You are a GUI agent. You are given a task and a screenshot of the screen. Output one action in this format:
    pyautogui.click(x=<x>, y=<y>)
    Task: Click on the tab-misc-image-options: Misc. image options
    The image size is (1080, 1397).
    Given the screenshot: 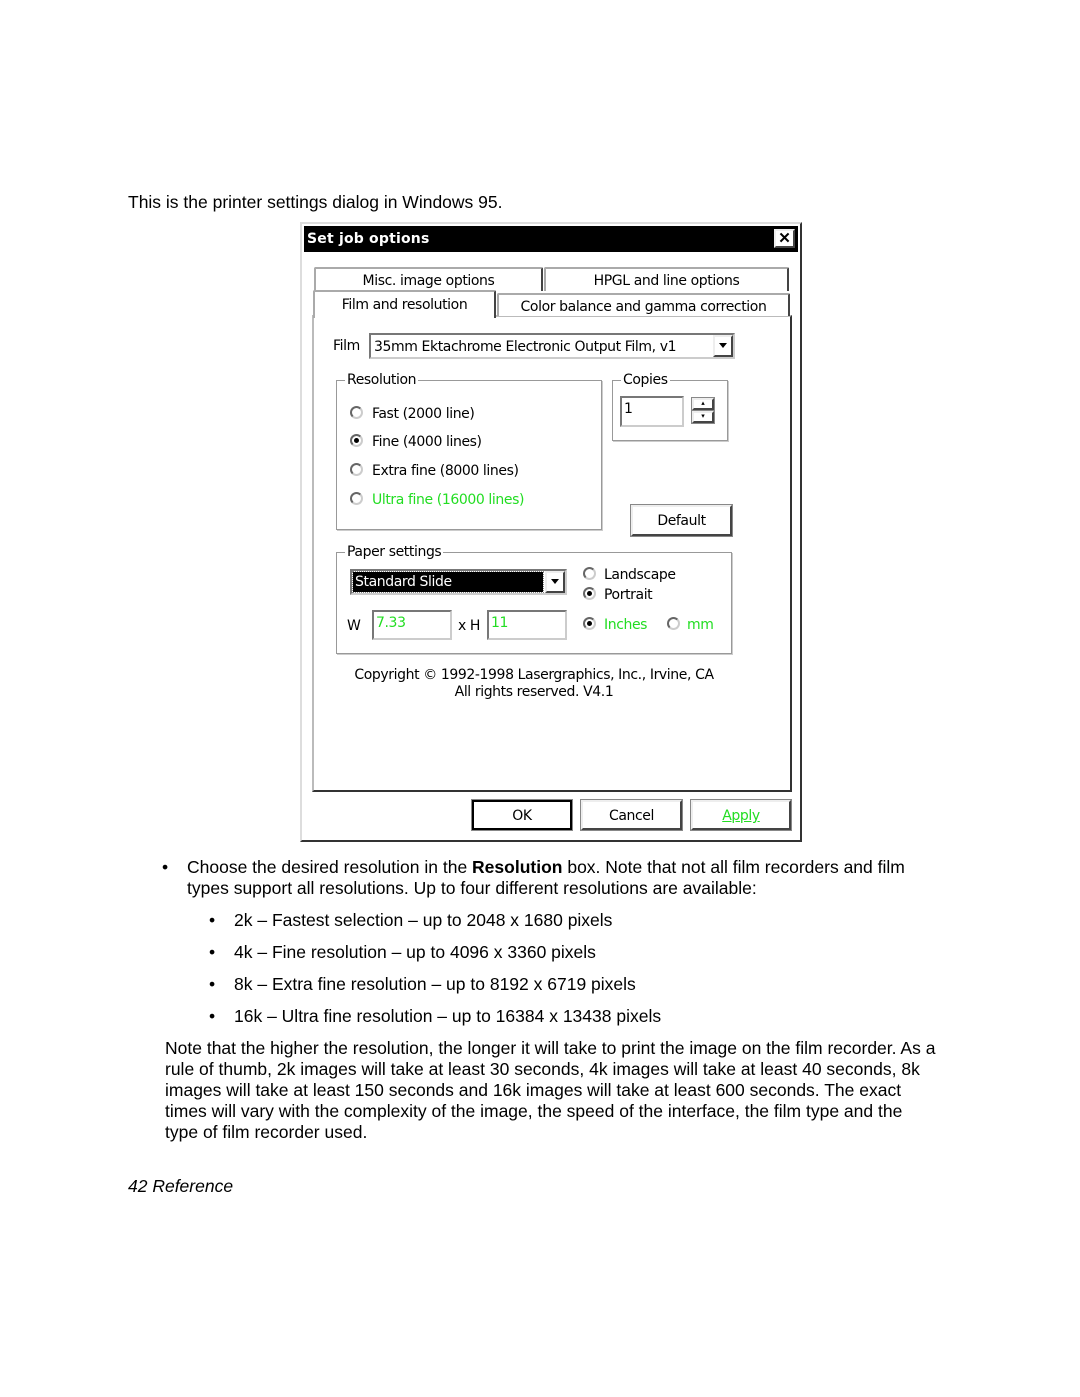 What is the action you would take?
    pyautogui.click(x=428, y=279)
    